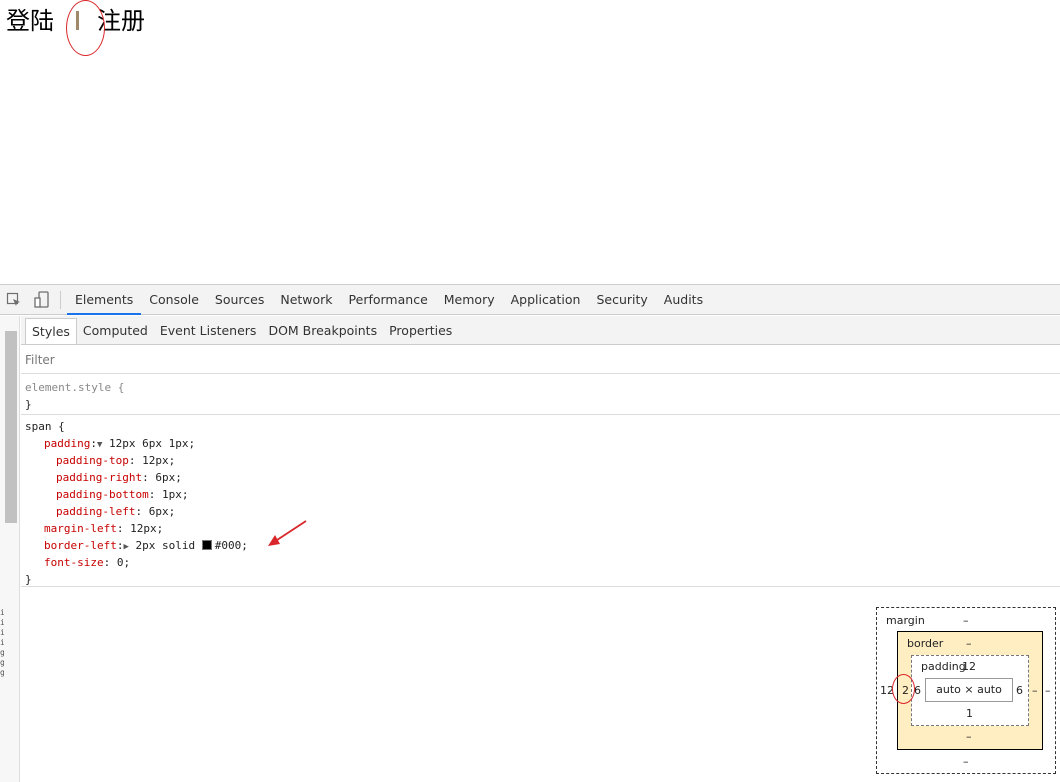  Describe the element at coordinates (169, 545) in the screenshot. I see `prop-value: 2px solid` at that location.